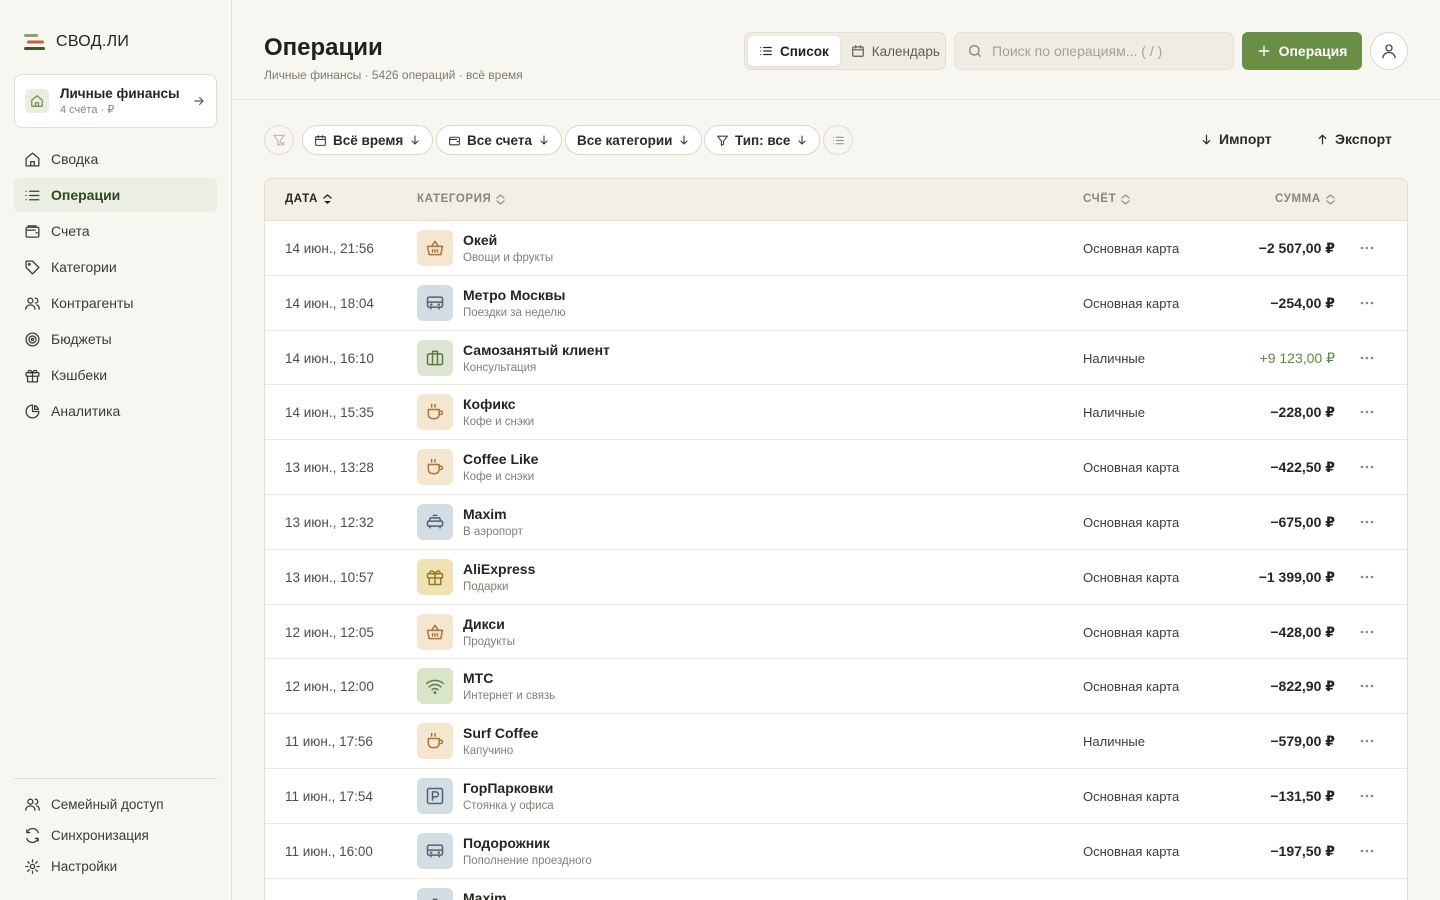 The image size is (1440, 900). I want to click on sidebar-item-label: Аналитика, so click(86, 411).